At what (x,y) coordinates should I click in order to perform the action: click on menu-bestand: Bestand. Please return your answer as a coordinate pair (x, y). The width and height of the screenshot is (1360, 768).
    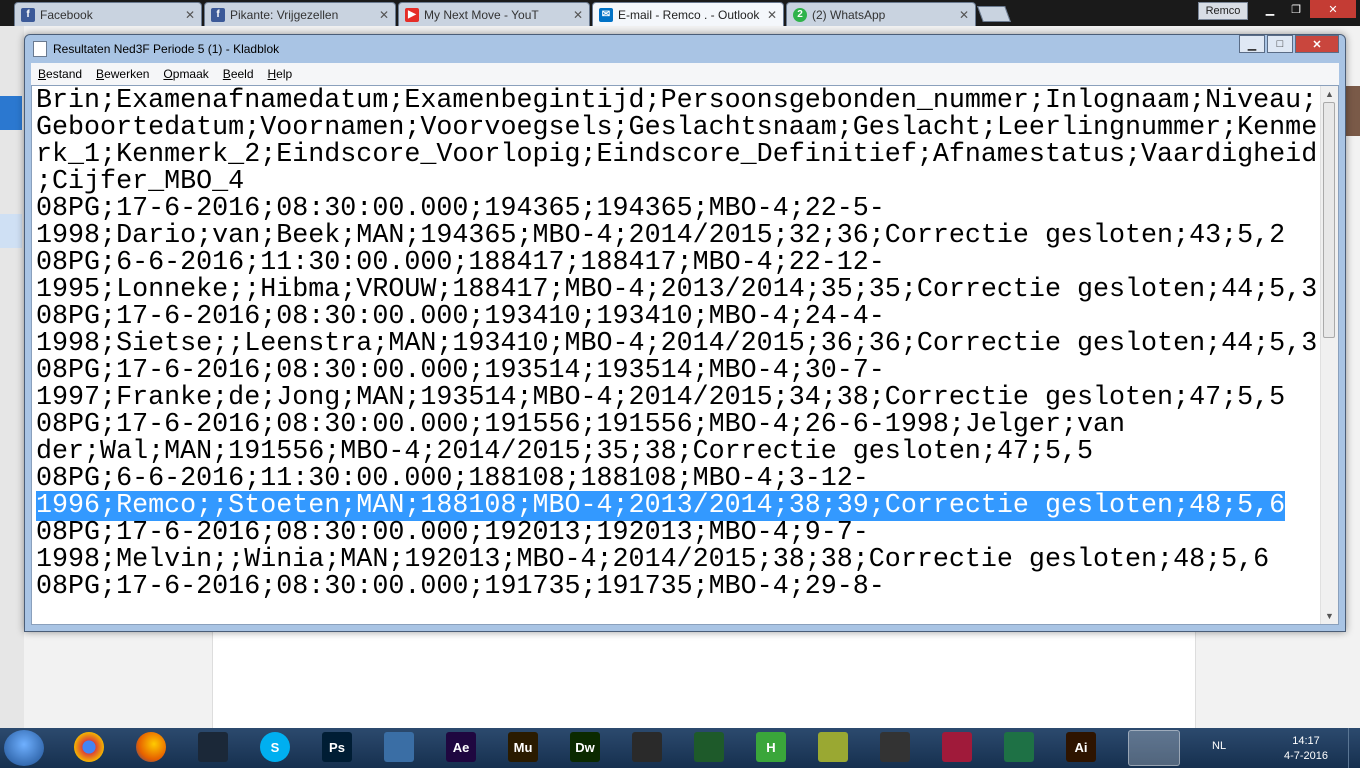
    Looking at the image, I should click on (60, 74).